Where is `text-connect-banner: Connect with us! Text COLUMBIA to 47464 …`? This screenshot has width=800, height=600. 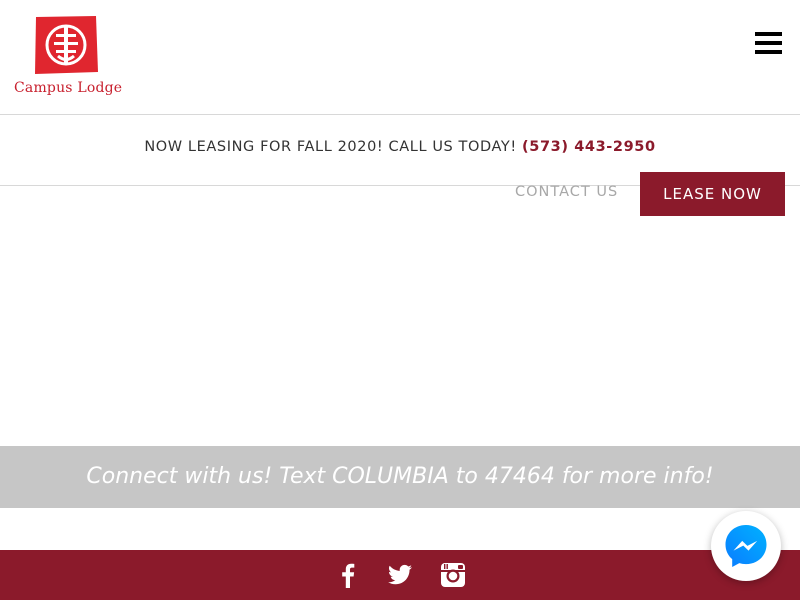 text-connect-banner: Connect with us! Text COLUMBIA to 47464 … is located at coordinates (400, 477).